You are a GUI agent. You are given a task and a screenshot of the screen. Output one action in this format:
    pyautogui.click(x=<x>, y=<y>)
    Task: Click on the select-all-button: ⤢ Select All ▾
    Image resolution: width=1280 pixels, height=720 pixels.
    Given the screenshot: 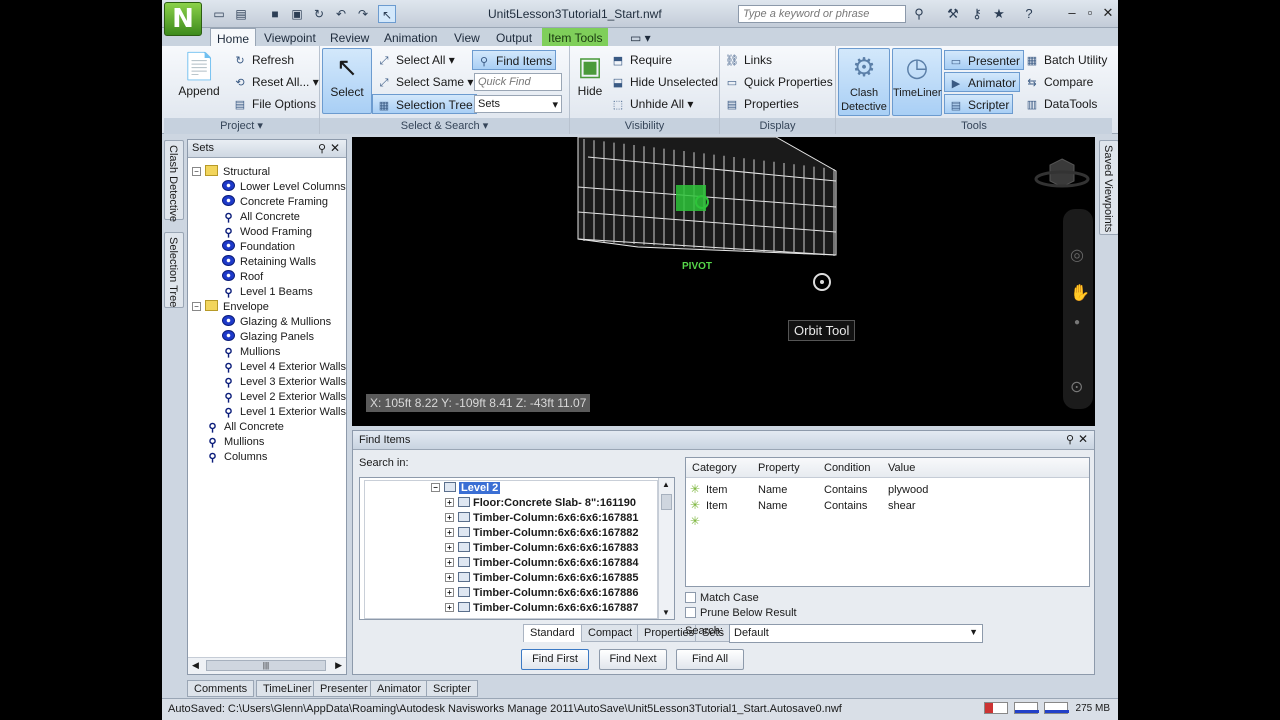 What is the action you would take?
    pyautogui.click(x=415, y=60)
    